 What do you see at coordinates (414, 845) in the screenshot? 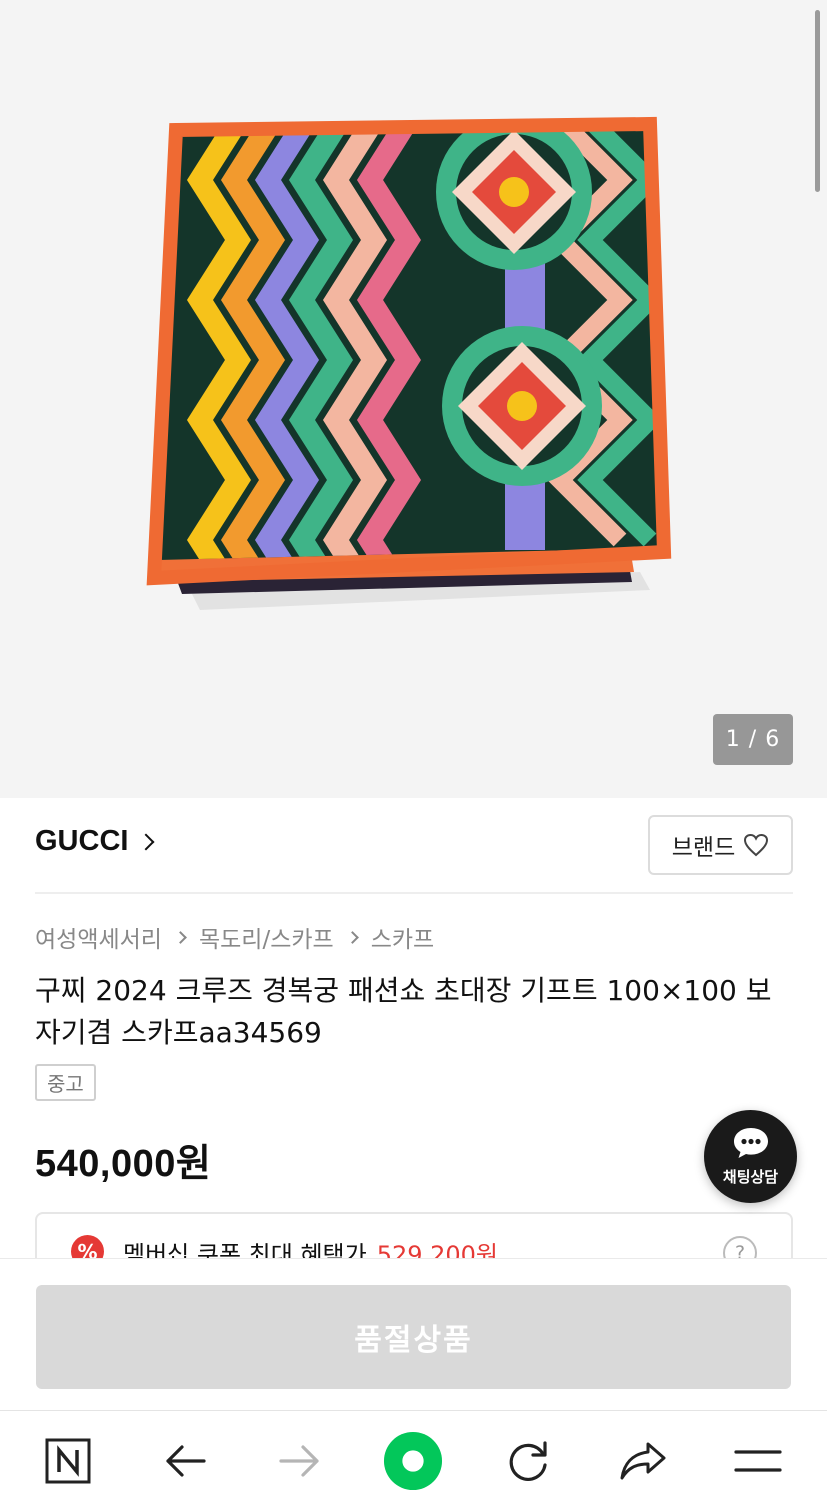
I see `brand-row: GUCCI 브랜드` at bounding box center [414, 845].